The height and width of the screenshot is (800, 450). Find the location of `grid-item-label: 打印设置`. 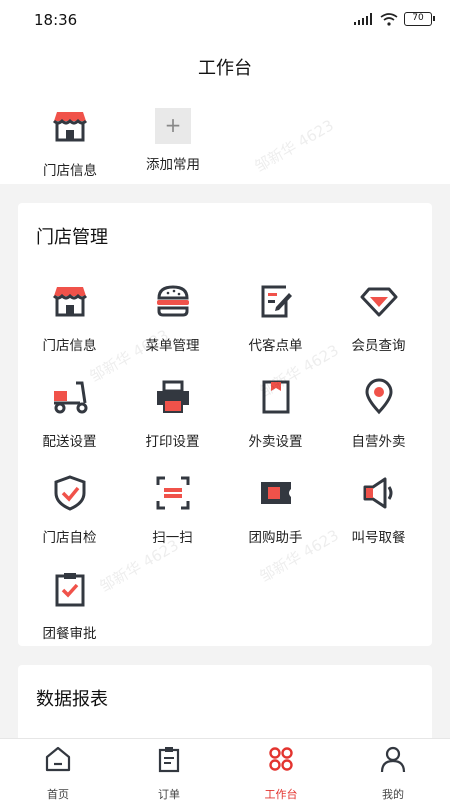

grid-item-label: 打印设置 is located at coordinates (172, 442).